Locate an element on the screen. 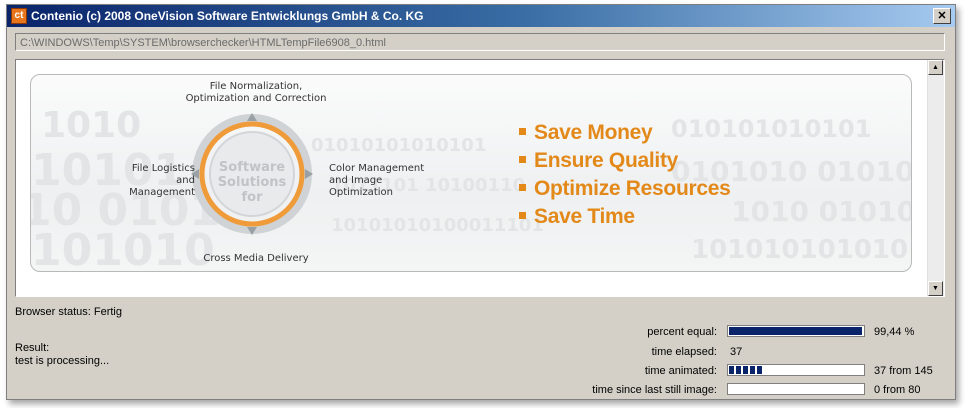 This screenshot has width=965, height=408. time-animated-bar is located at coordinates (796, 370).